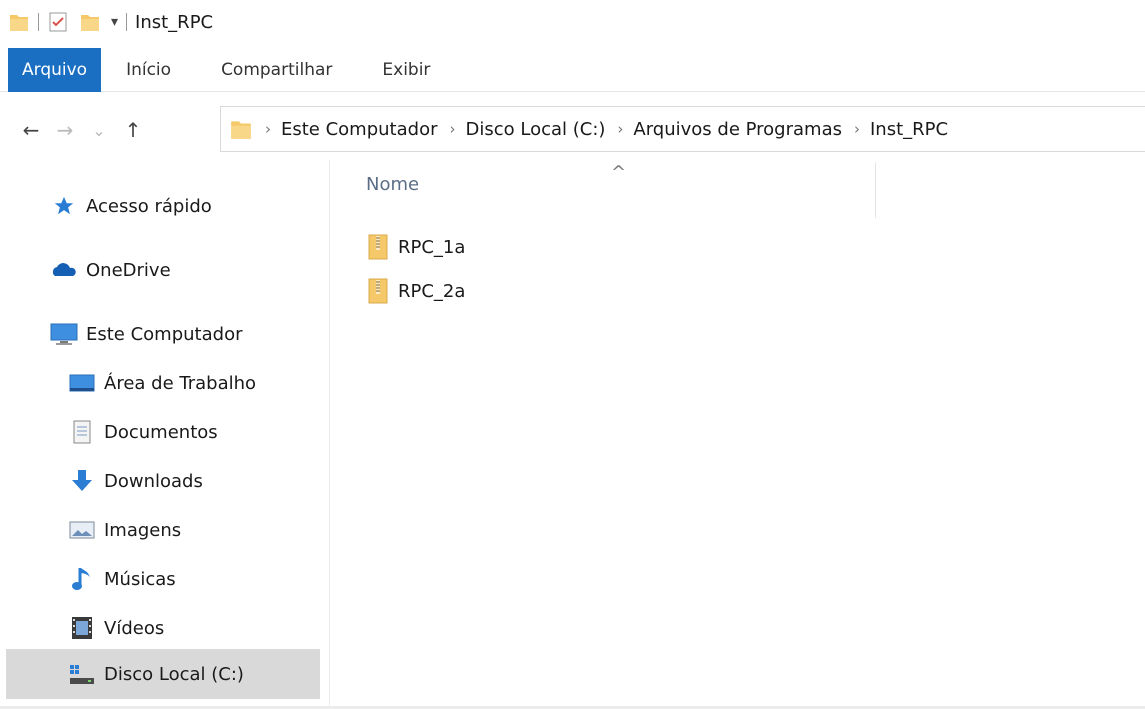 This screenshot has height=709, width=1145. What do you see at coordinates (82, 383) in the screenshot?
I see `desktop-icon` at bounding box center [82, 383].